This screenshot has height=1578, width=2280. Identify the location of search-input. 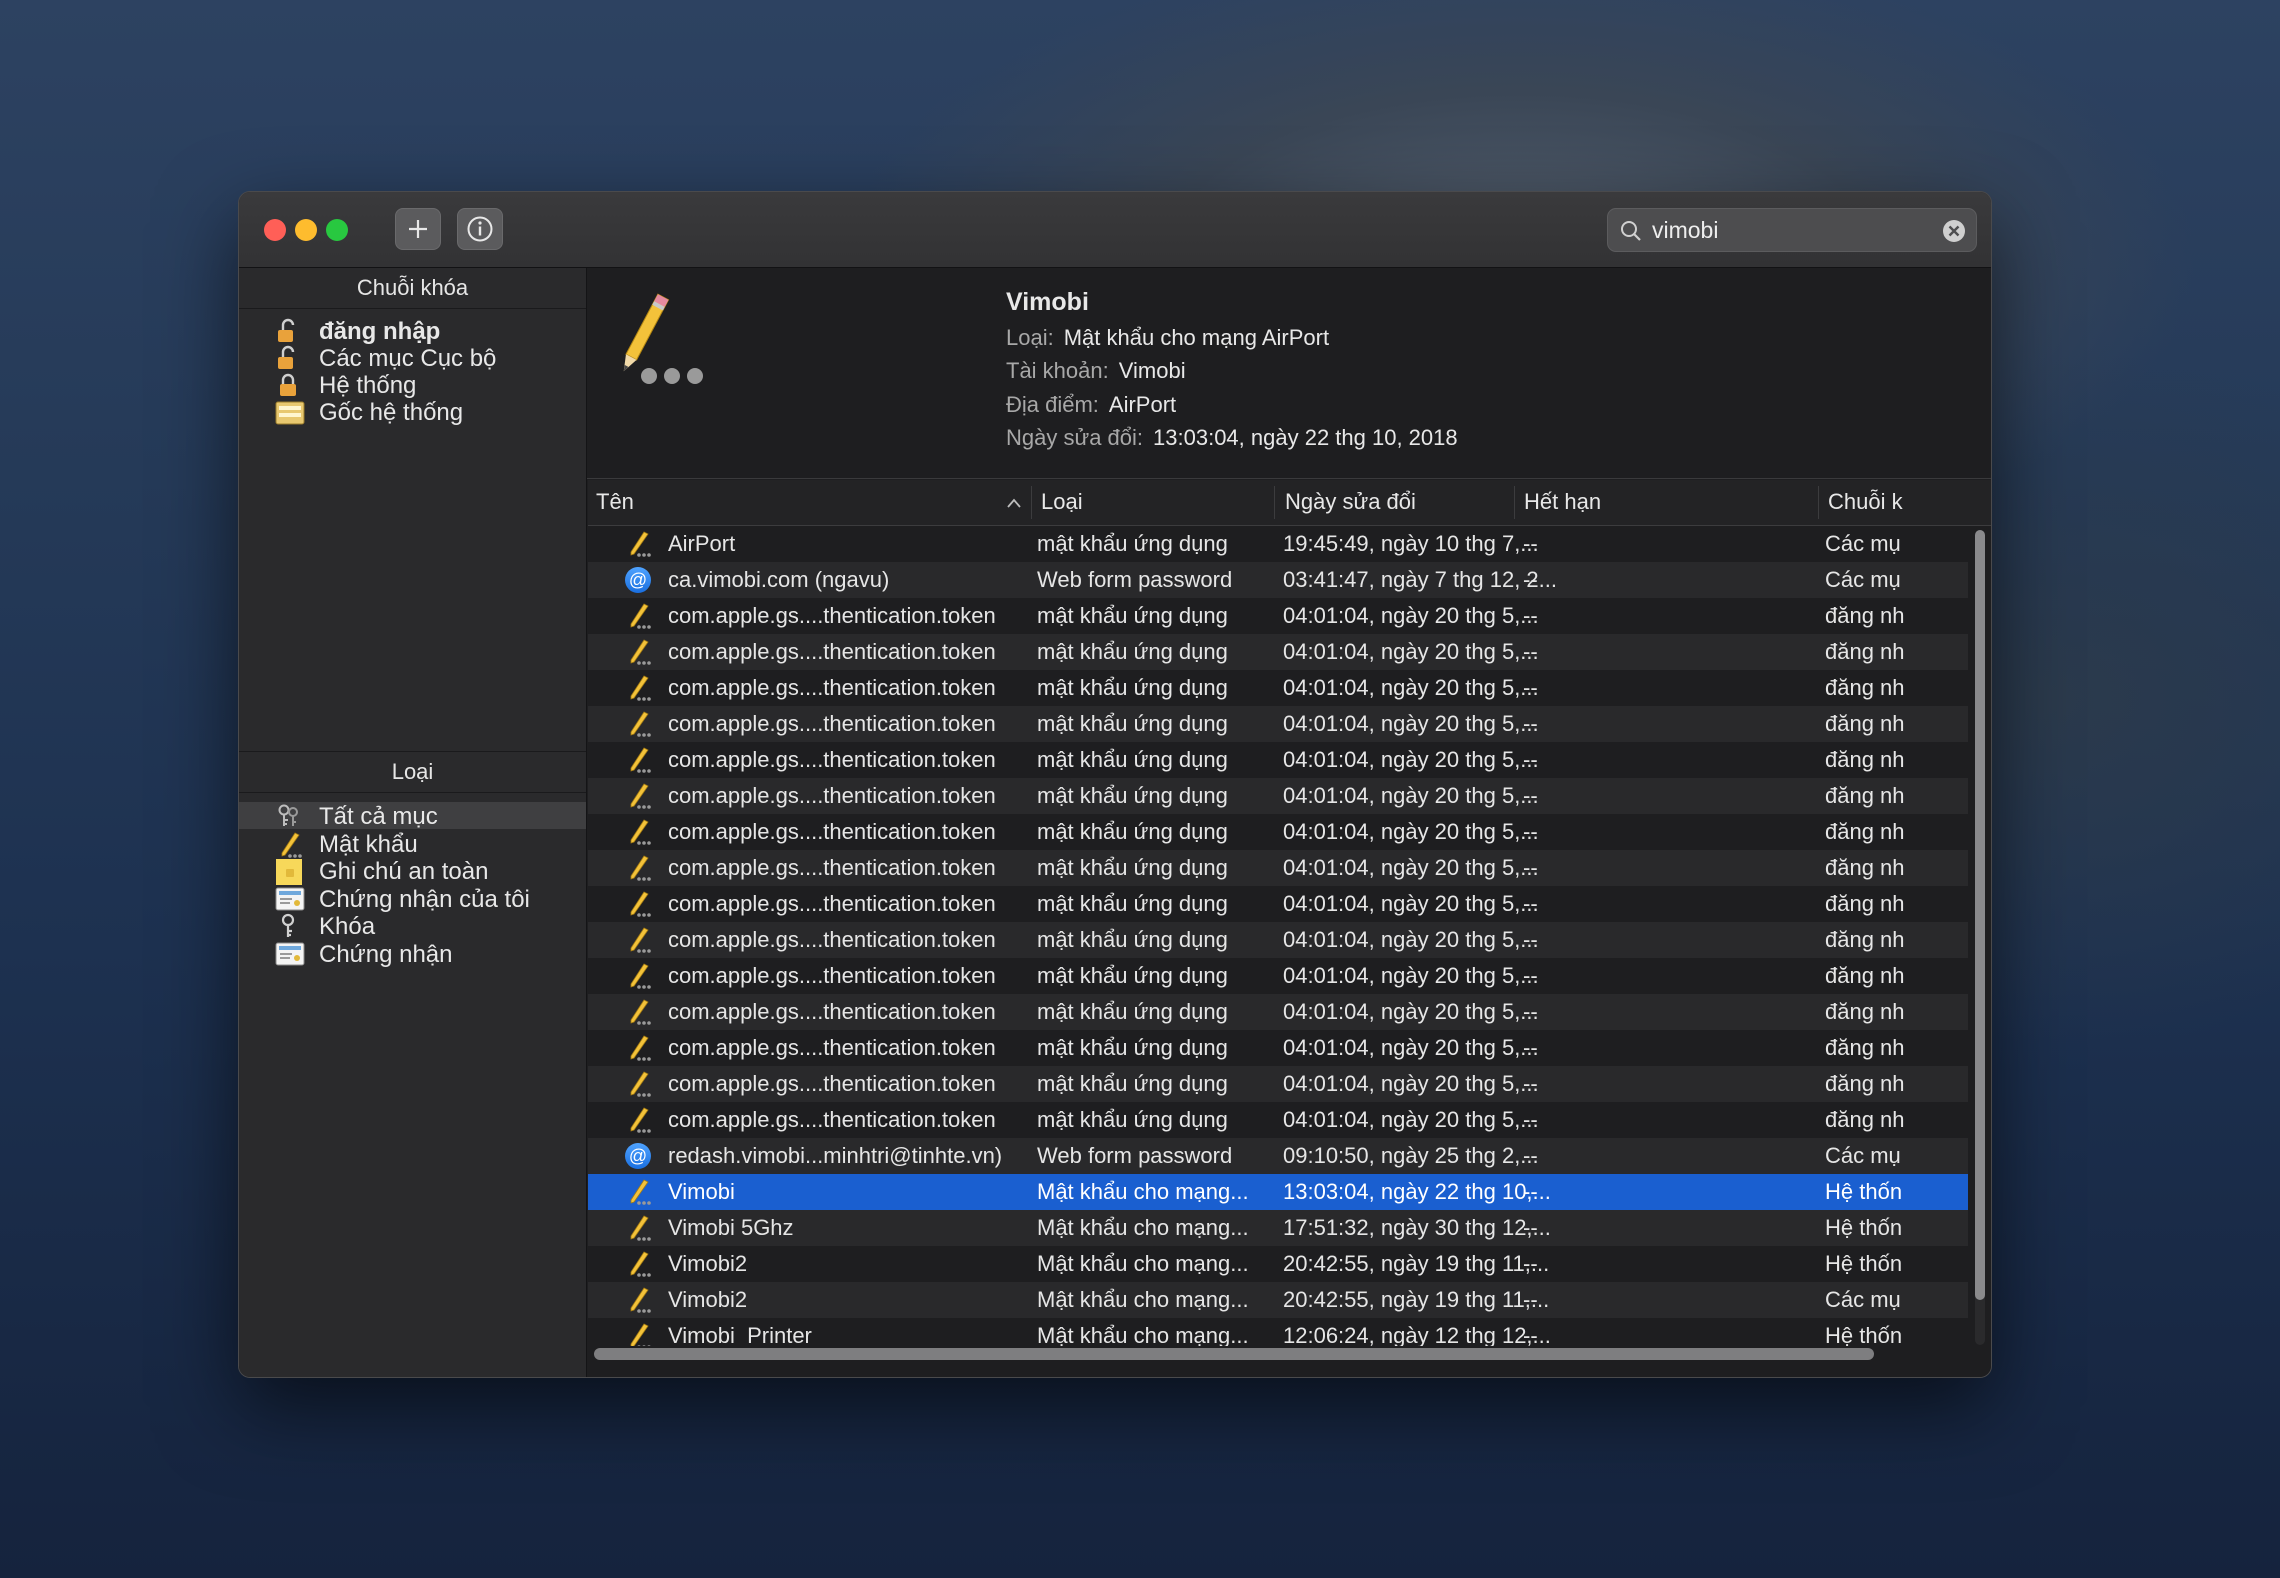
(1787, 230).